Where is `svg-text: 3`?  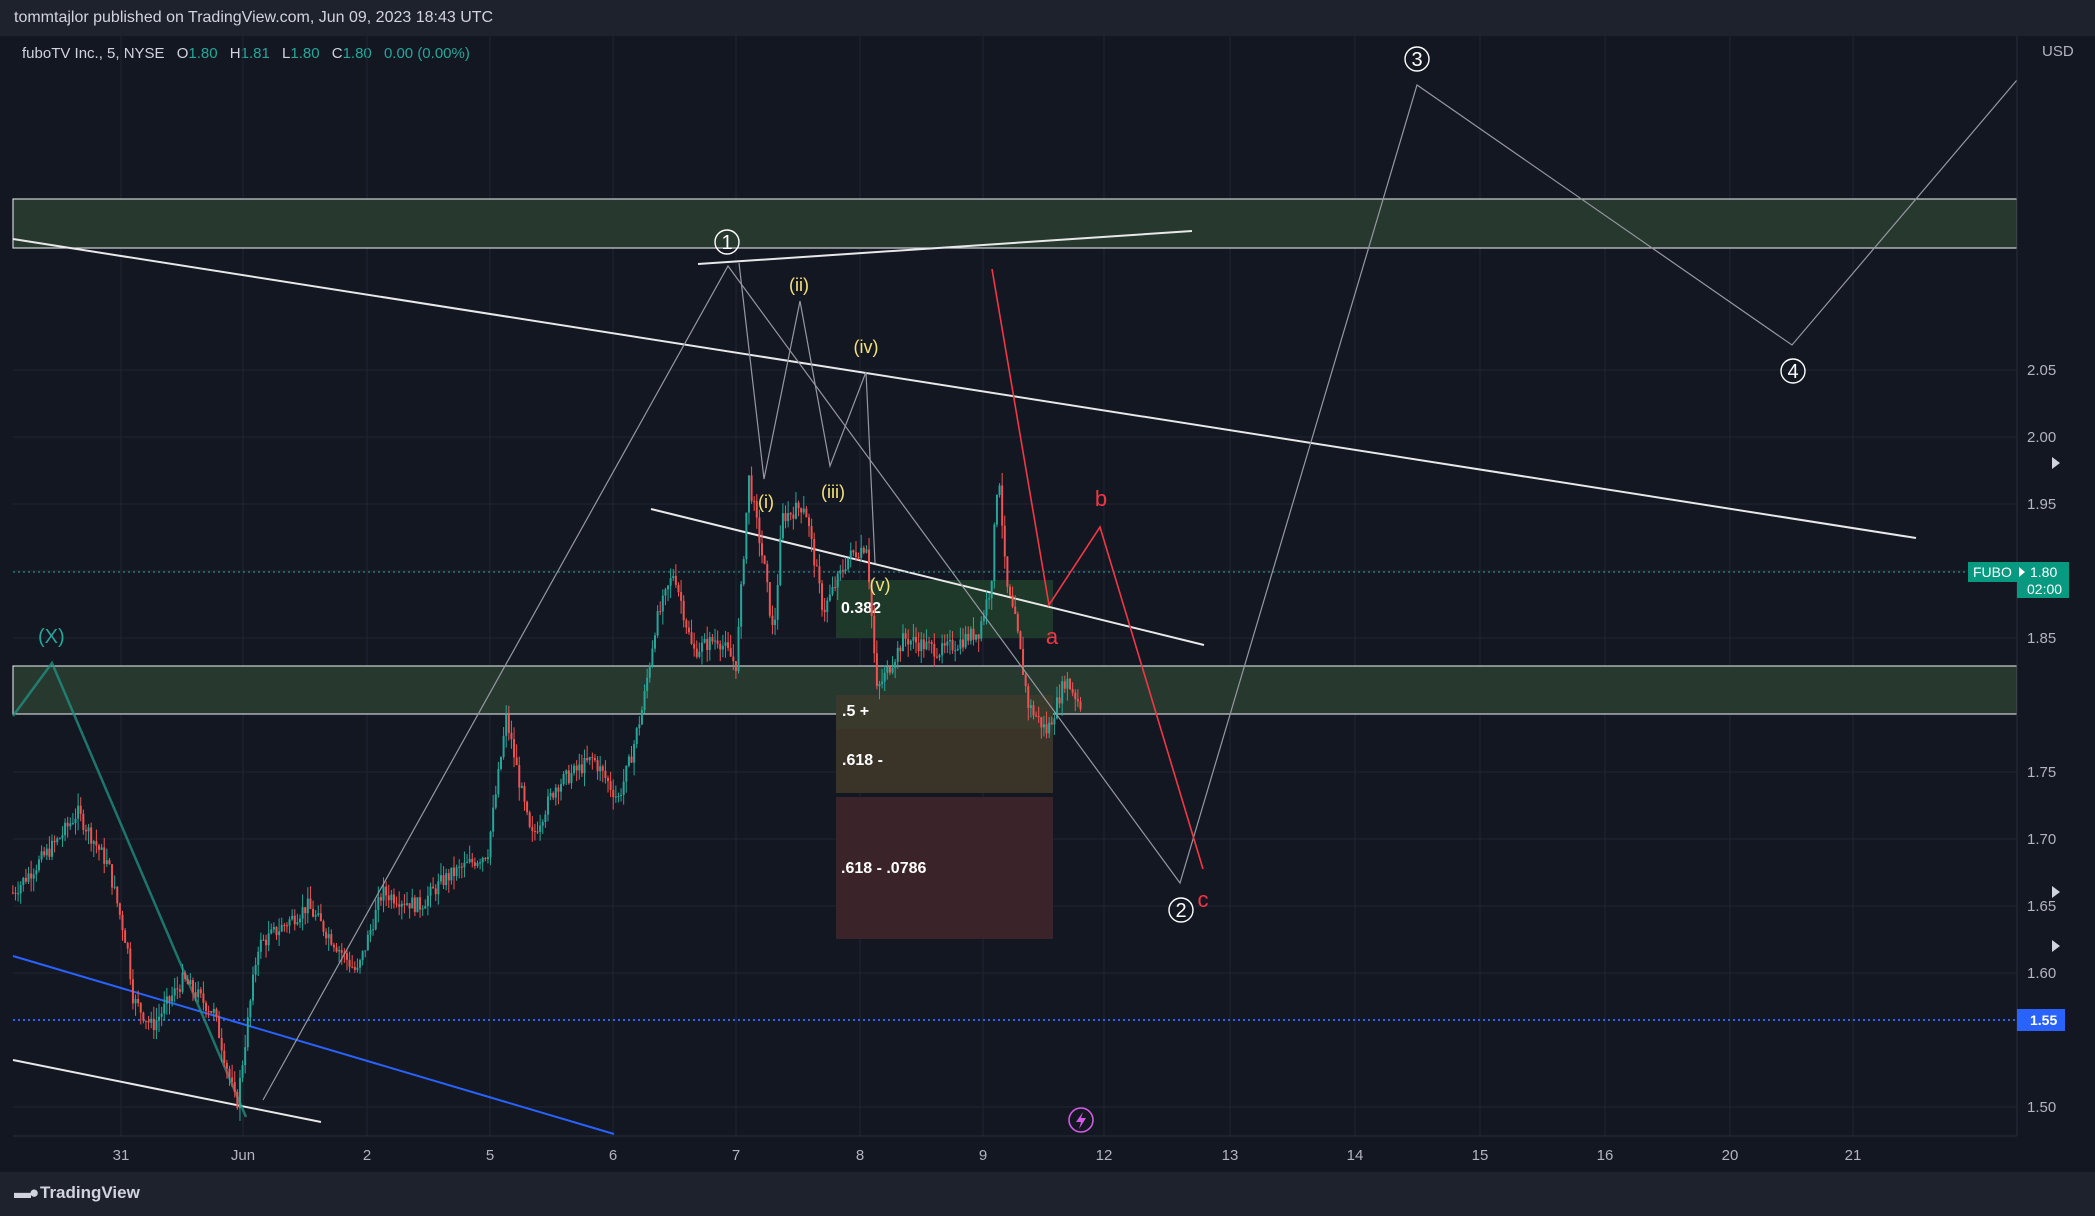
svg-text: 3 is located at coordinates (1416, 60).